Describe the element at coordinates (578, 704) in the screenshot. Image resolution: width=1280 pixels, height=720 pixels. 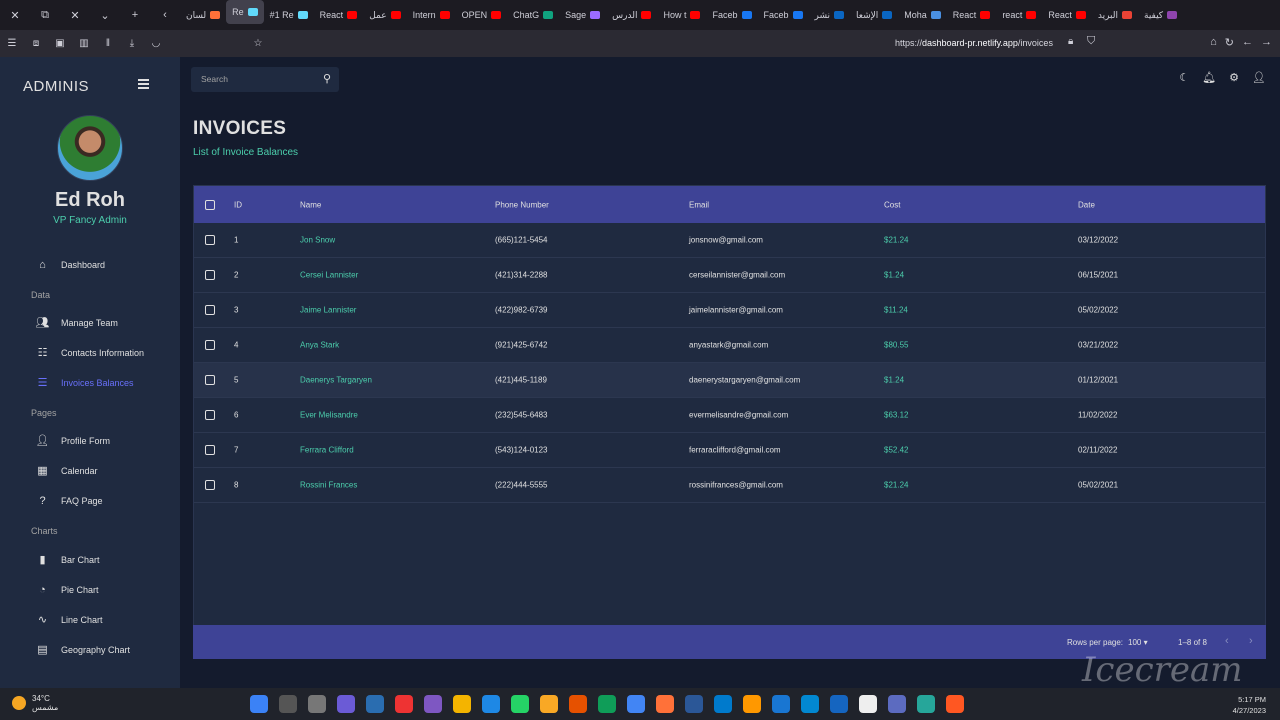
I see `xampp-icon` at that location.